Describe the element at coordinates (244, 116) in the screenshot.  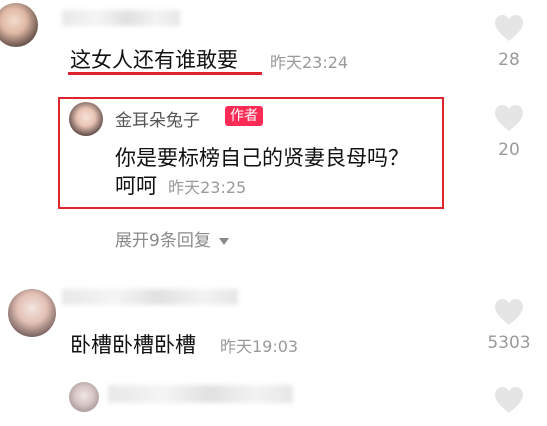
I see `author-badge: 作者` at that location.